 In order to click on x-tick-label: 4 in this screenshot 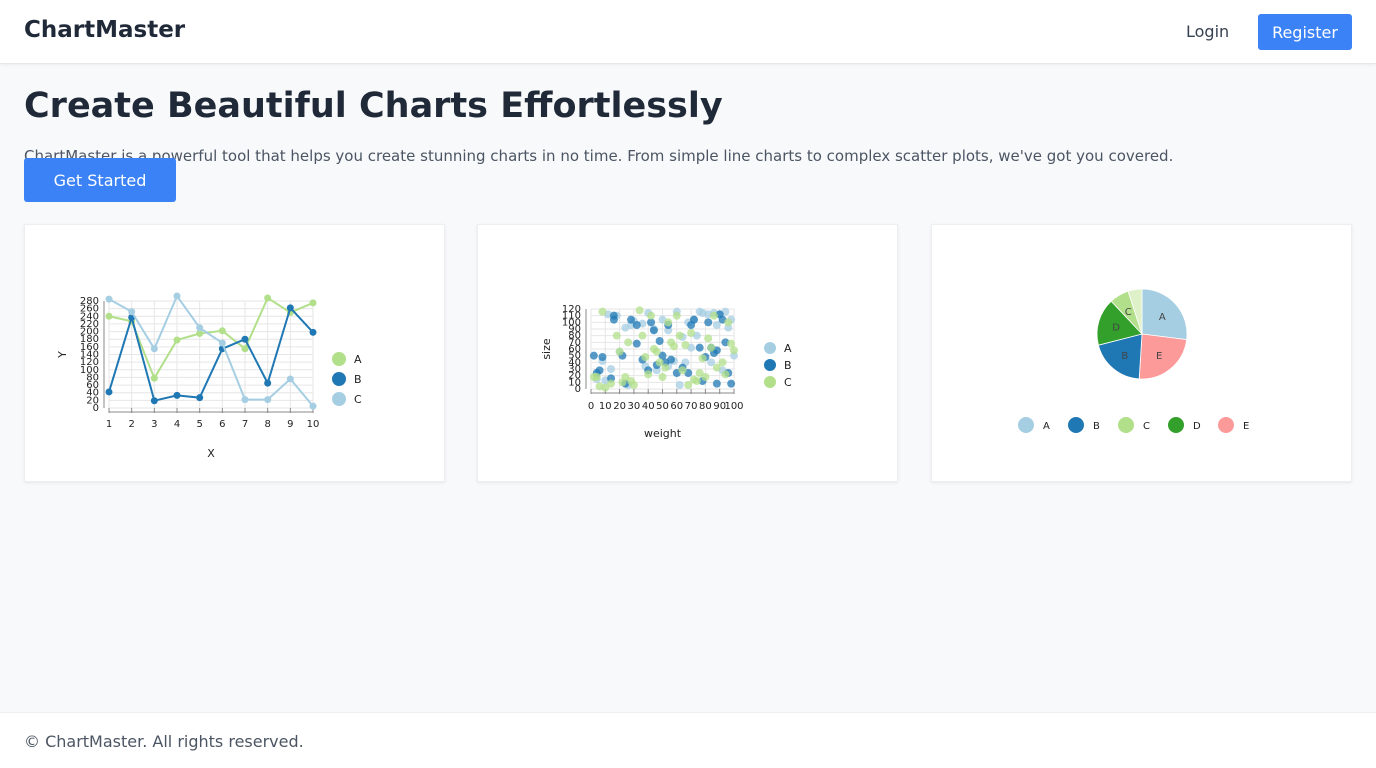, I will do `click(177, 424)`.